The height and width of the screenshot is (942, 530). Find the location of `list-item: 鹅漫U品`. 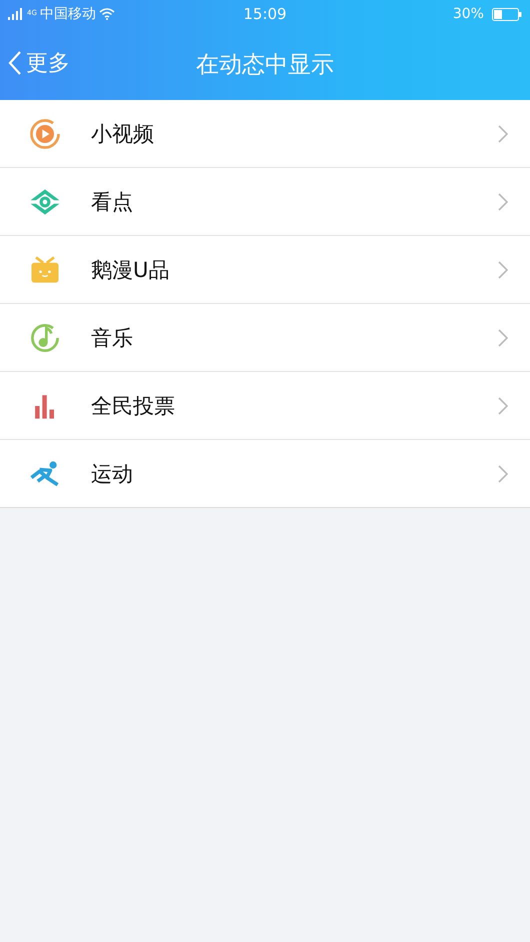

list-item: 鹅漫U品 is located at coordinates (265, 270).